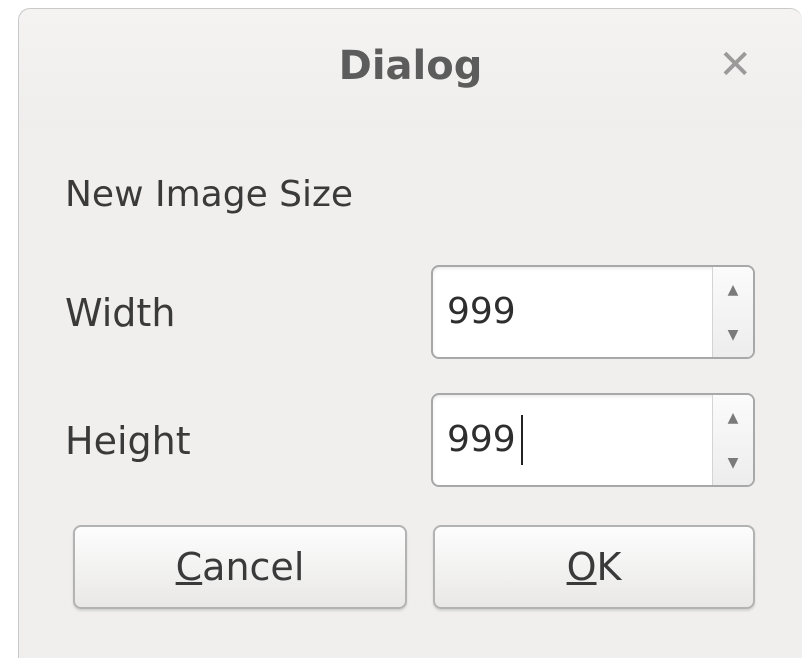 The height and width of the screenshot is (658, 802). I want to click on dialog-title: Dialog, so click(410, 66).